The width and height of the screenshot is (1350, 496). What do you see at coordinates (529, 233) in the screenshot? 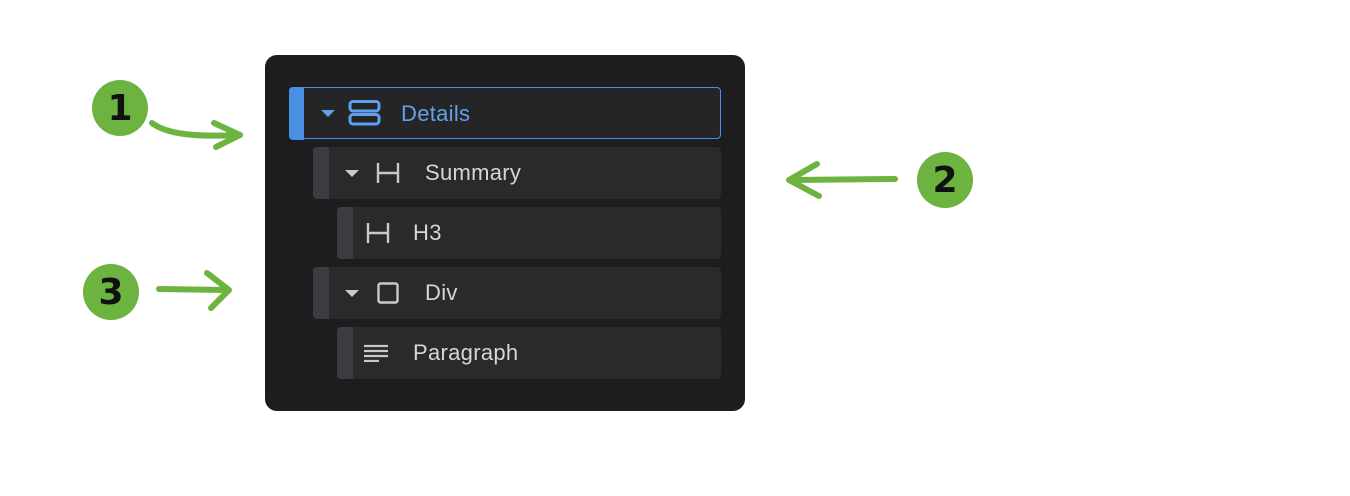
I see `navigator-item-h3: H3` at bounding box center [529, 233].